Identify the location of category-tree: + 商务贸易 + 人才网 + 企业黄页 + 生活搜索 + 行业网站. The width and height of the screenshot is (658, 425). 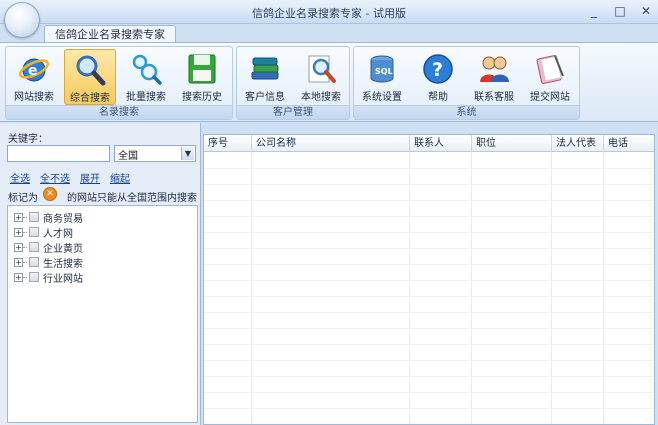
(102, 314).